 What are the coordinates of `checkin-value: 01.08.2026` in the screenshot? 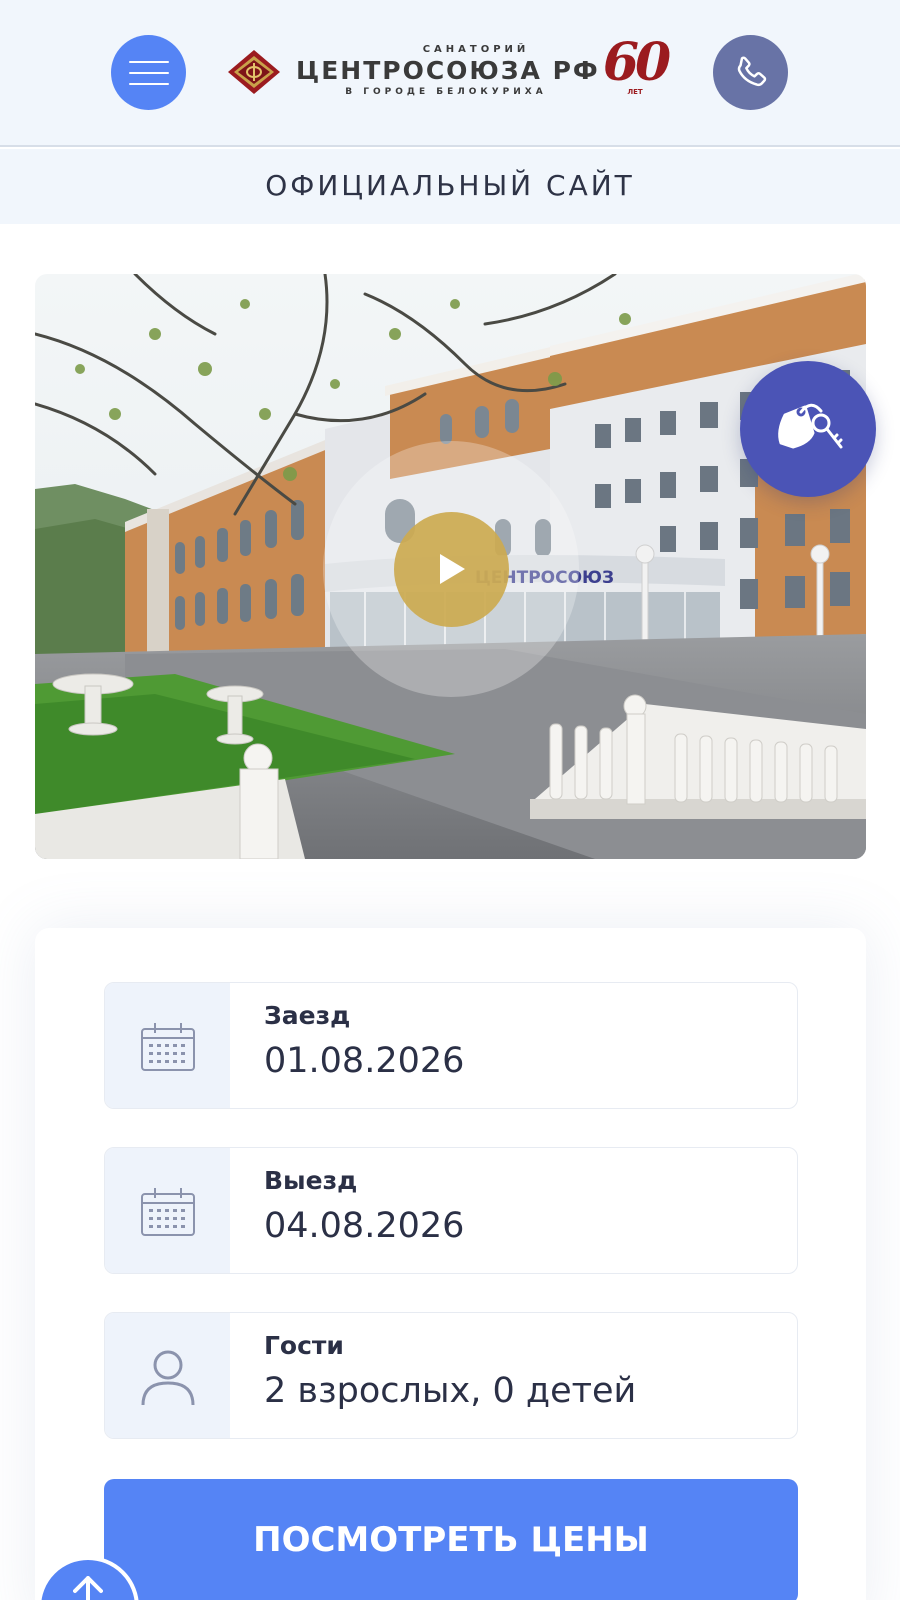 It's located at (364, 1061).